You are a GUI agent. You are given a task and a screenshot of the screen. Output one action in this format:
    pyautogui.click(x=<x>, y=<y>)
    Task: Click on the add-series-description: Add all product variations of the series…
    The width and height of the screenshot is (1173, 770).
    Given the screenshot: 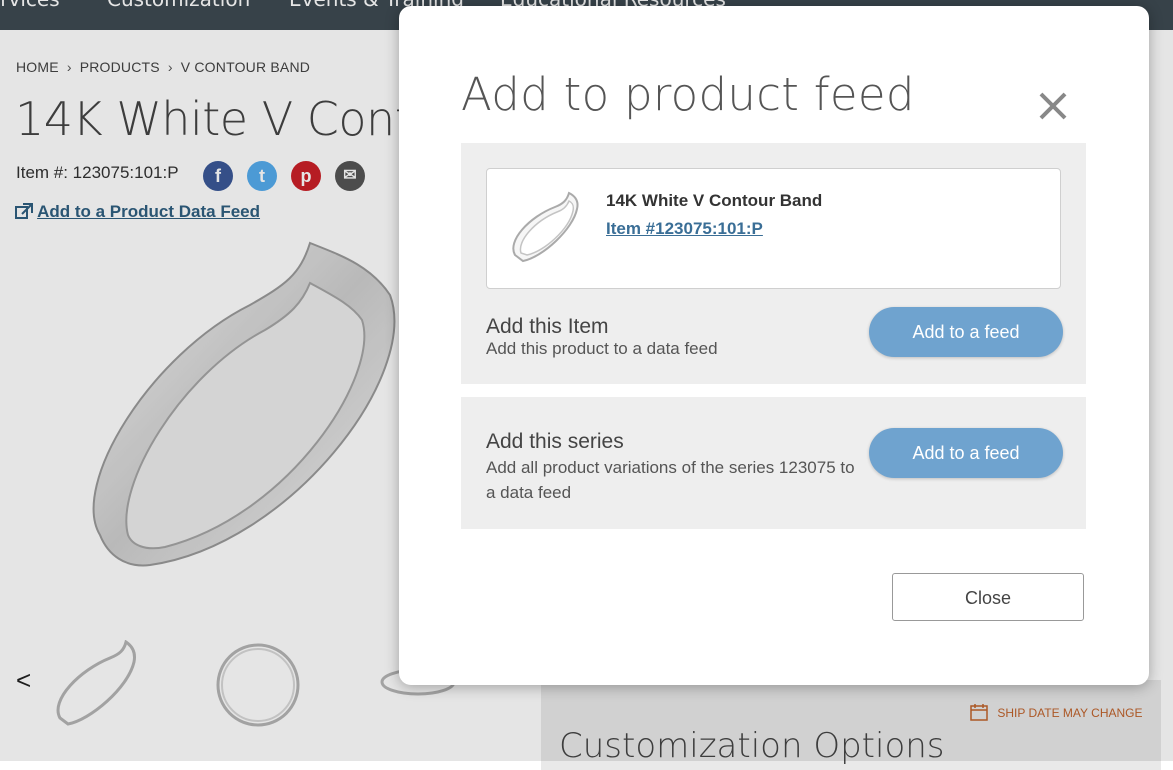 What is the action you would take?
    pyautogui.click(x=670, y=480)
    